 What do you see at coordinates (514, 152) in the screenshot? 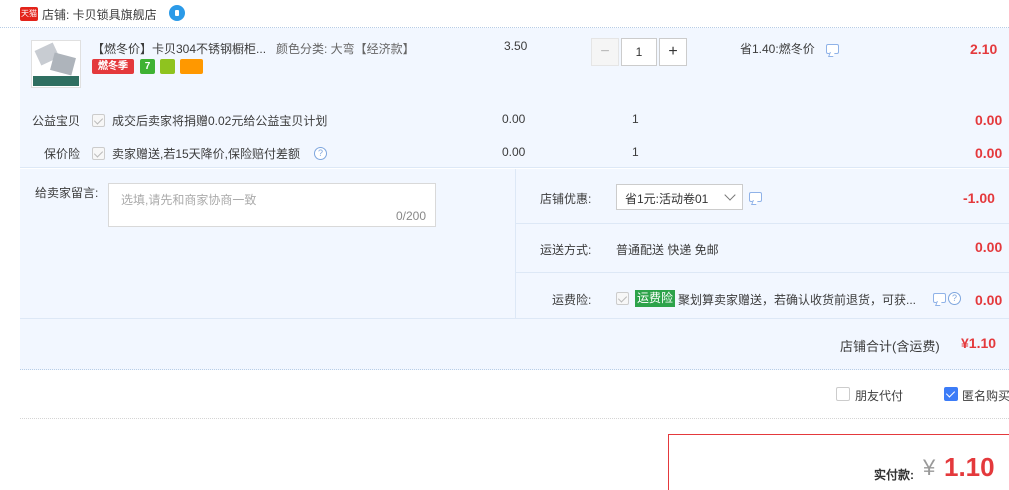
I see `price-protection-price: 0.00` at bounding box center [514, 152].